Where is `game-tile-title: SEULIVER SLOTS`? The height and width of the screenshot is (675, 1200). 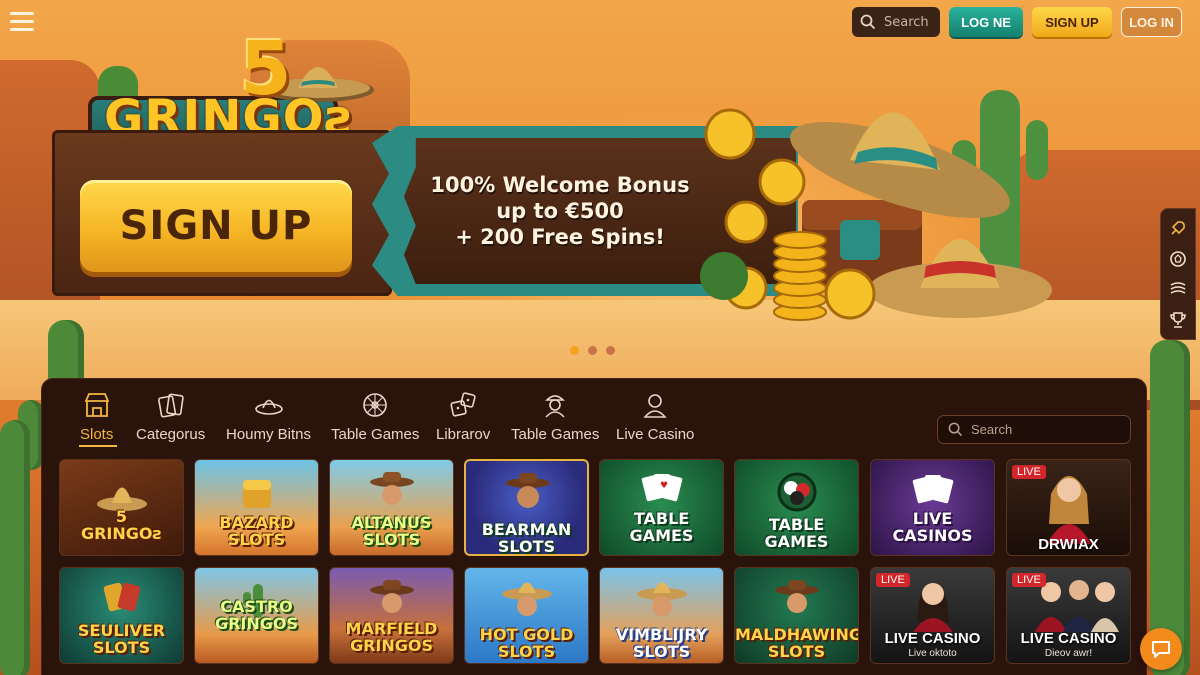 game-tile-title: SEULIVER SLOTS is located at coordinates (121, 639).